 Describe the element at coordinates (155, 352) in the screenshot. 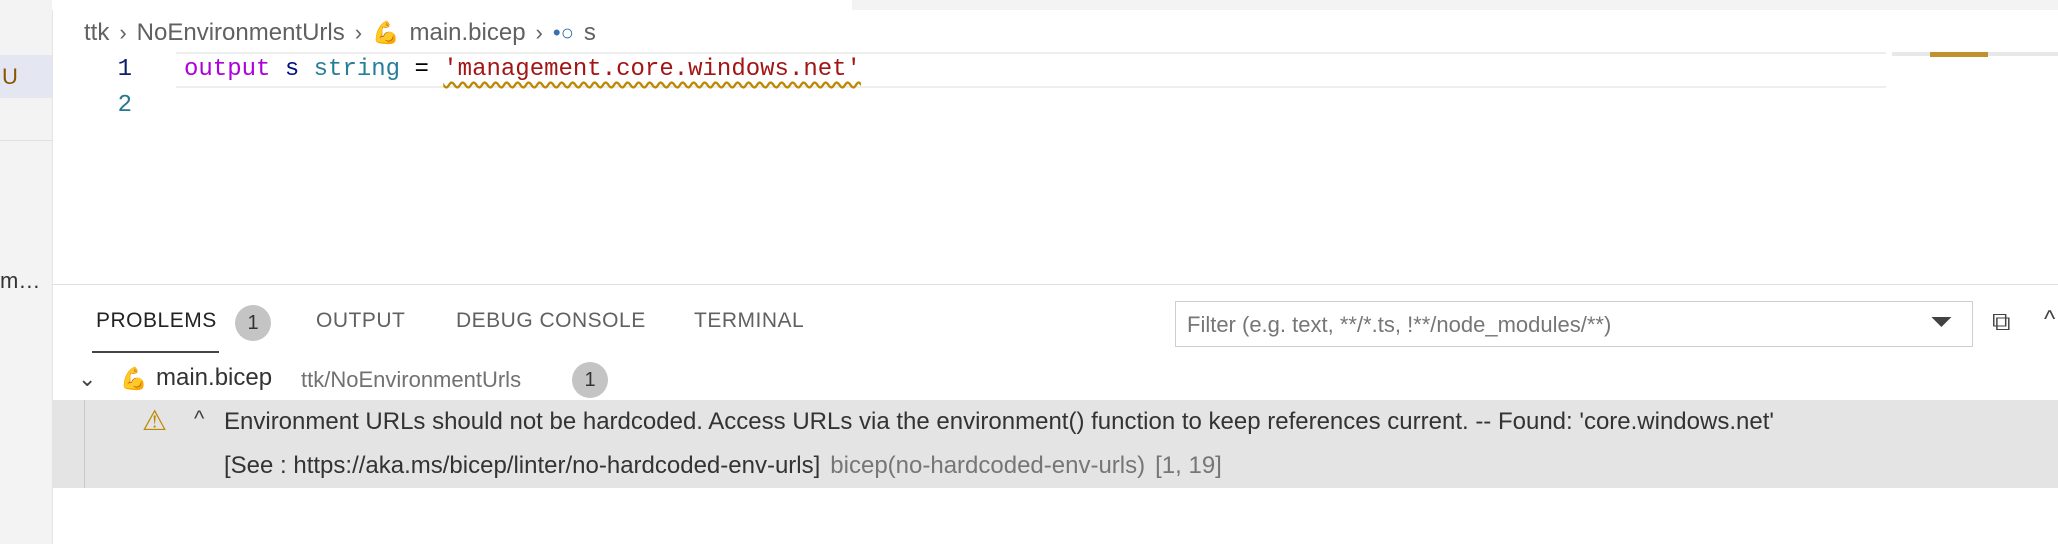

I see `active-tab-indicator` at that location.